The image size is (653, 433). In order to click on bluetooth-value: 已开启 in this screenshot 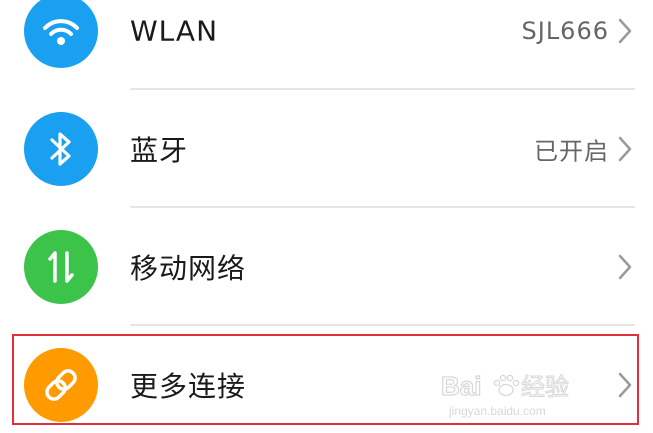, I will do `click(571, 151)`.